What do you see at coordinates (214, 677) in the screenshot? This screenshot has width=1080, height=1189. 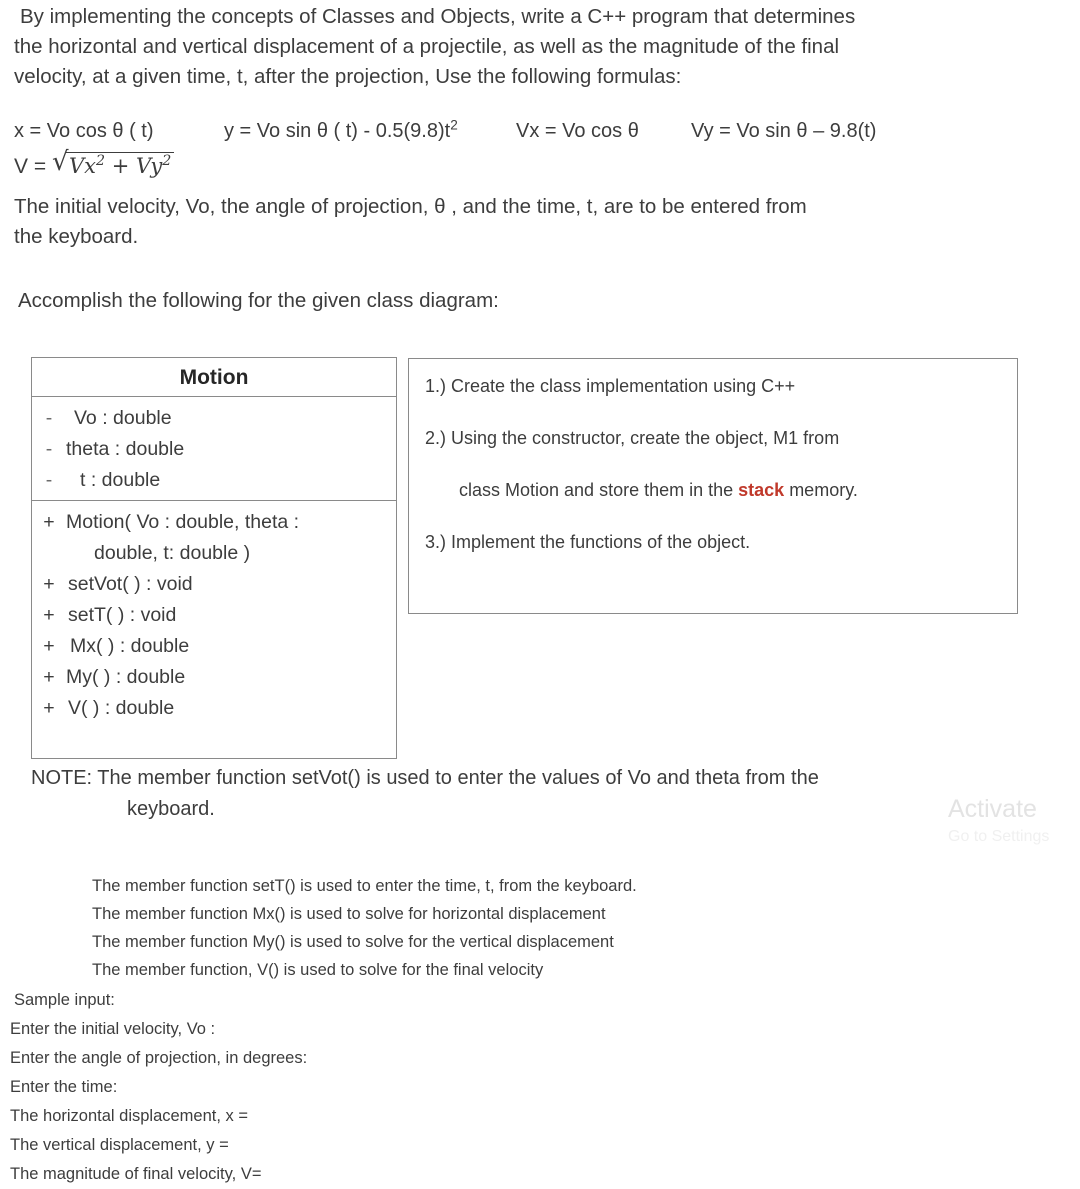 I see `uml-operation-my: + My( ) : double` at bounding box center [214, 677].